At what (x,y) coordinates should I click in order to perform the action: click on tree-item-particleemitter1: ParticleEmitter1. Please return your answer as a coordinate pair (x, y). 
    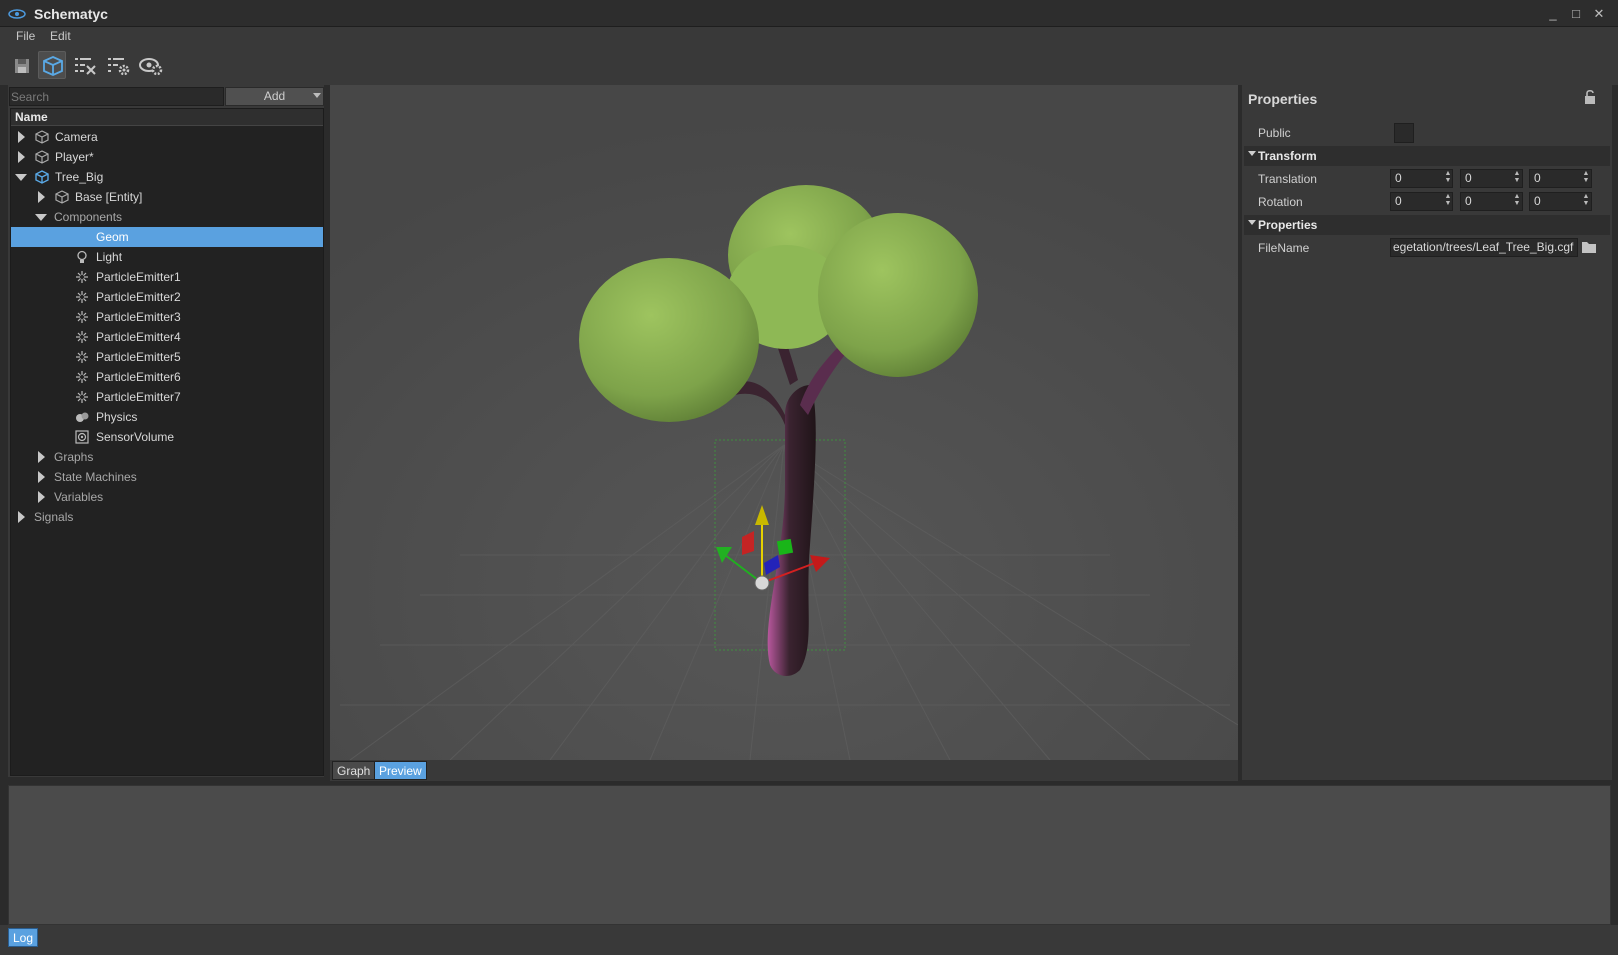
    Looking at the image, I should click on (167, 277).